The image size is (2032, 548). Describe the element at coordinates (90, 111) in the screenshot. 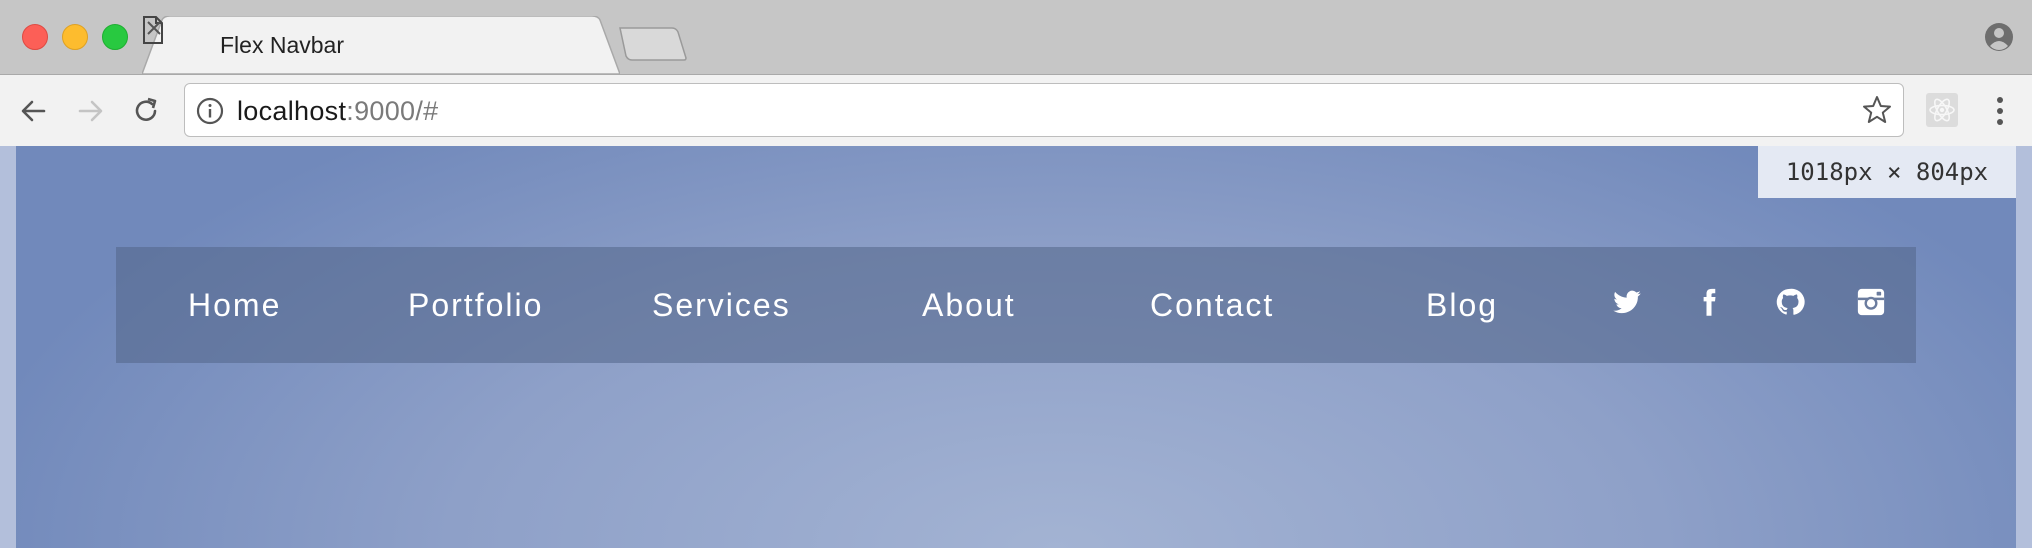

I see `forward-arrow-icon` at that location.